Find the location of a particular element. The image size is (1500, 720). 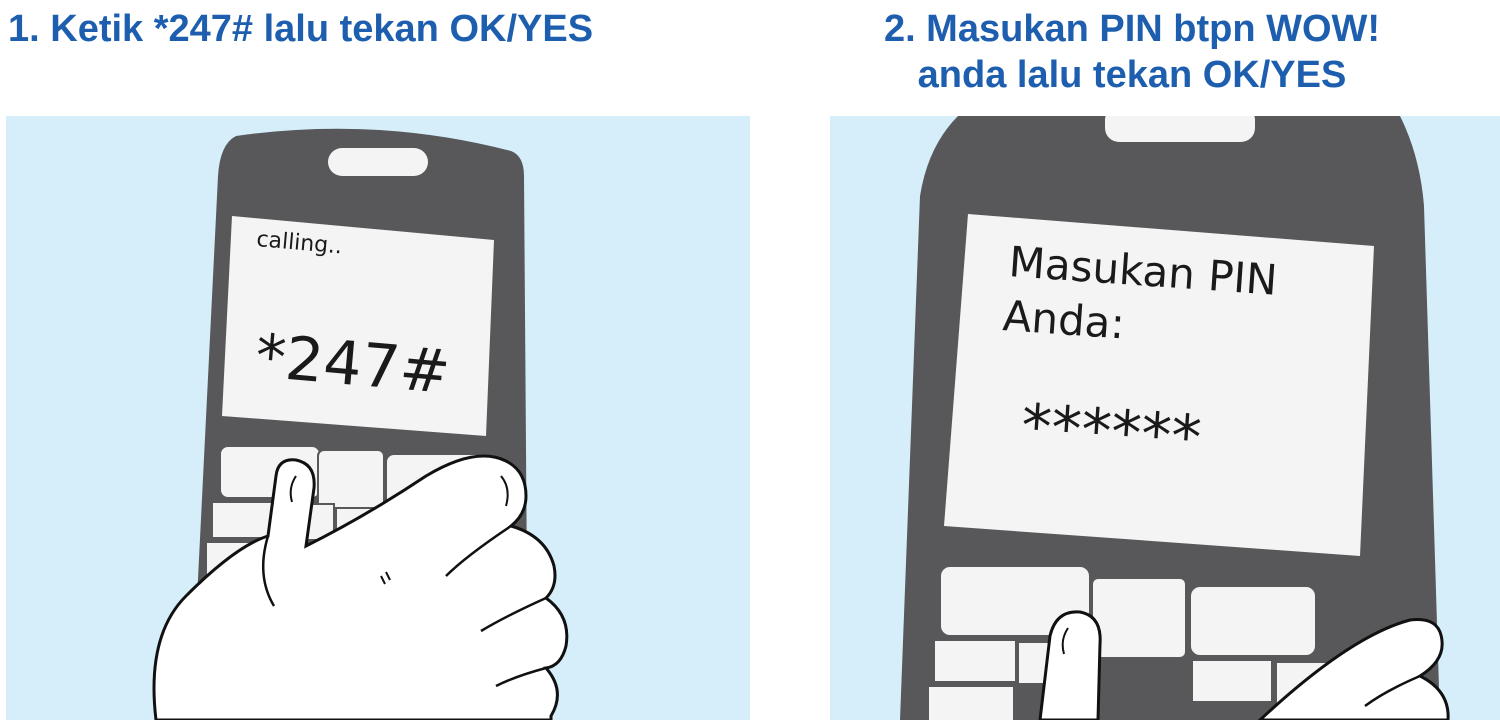

phone-1-key is located at coordinates (242, 520).